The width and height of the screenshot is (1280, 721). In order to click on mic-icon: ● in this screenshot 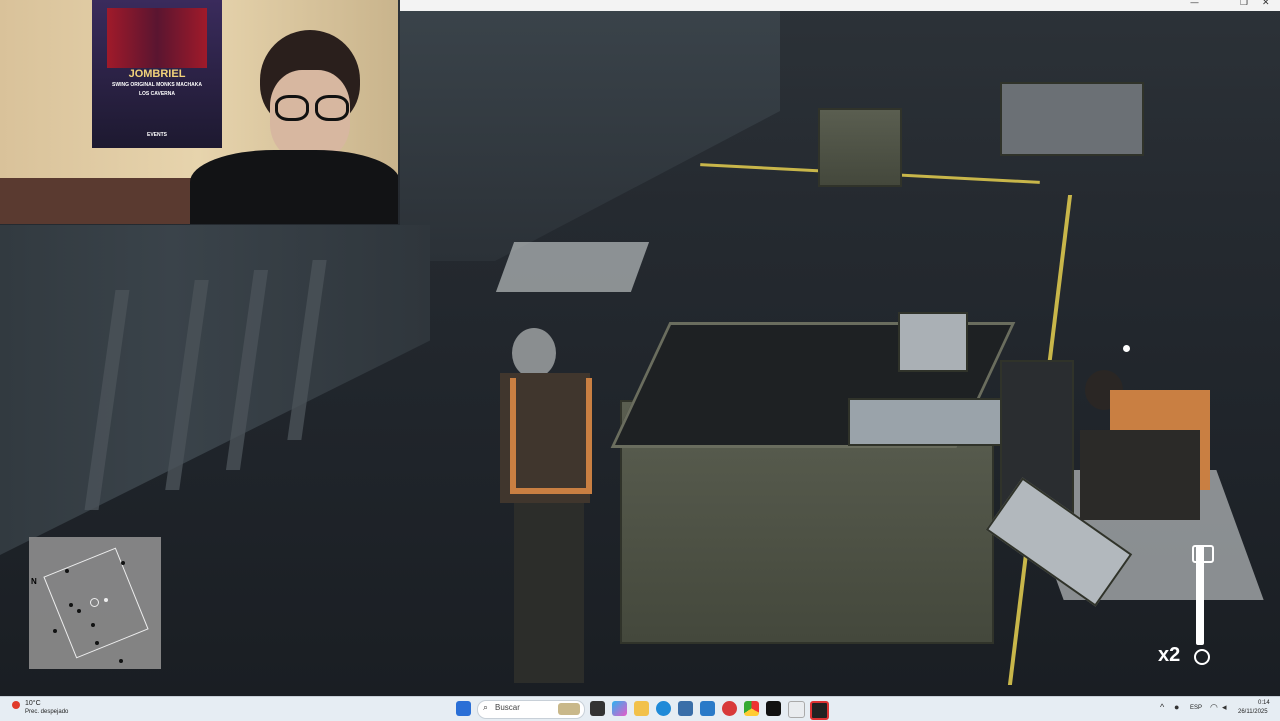, I will do `click(1176, 707)`.